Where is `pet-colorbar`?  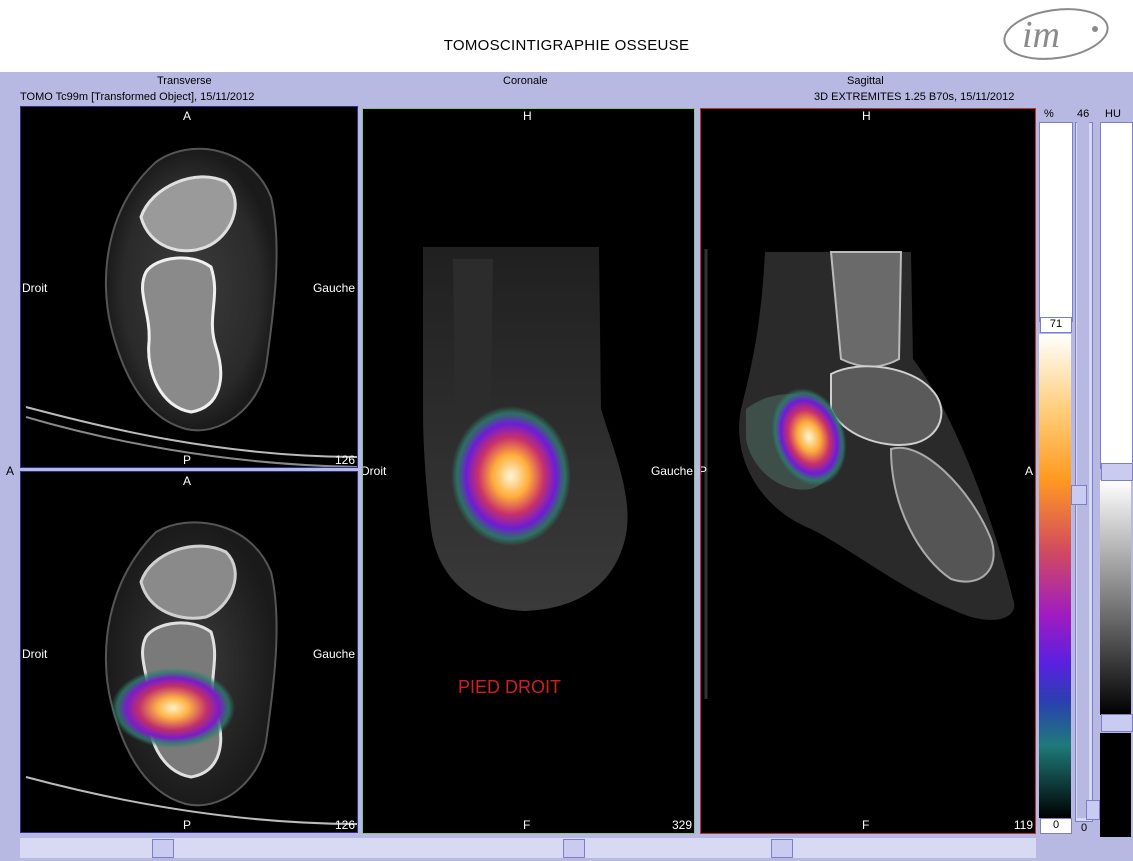
pet-colorbar is located at coordinates (1055, 576).